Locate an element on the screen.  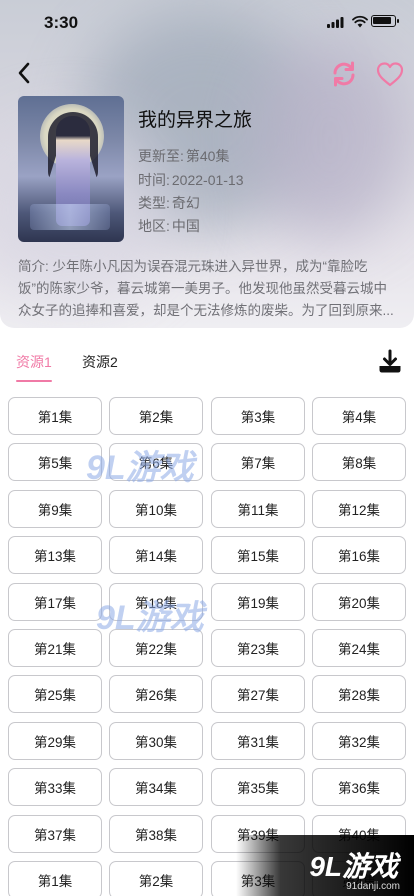
meta-time: 时间: 2022-01-13 is located at coordinates (191, 180).